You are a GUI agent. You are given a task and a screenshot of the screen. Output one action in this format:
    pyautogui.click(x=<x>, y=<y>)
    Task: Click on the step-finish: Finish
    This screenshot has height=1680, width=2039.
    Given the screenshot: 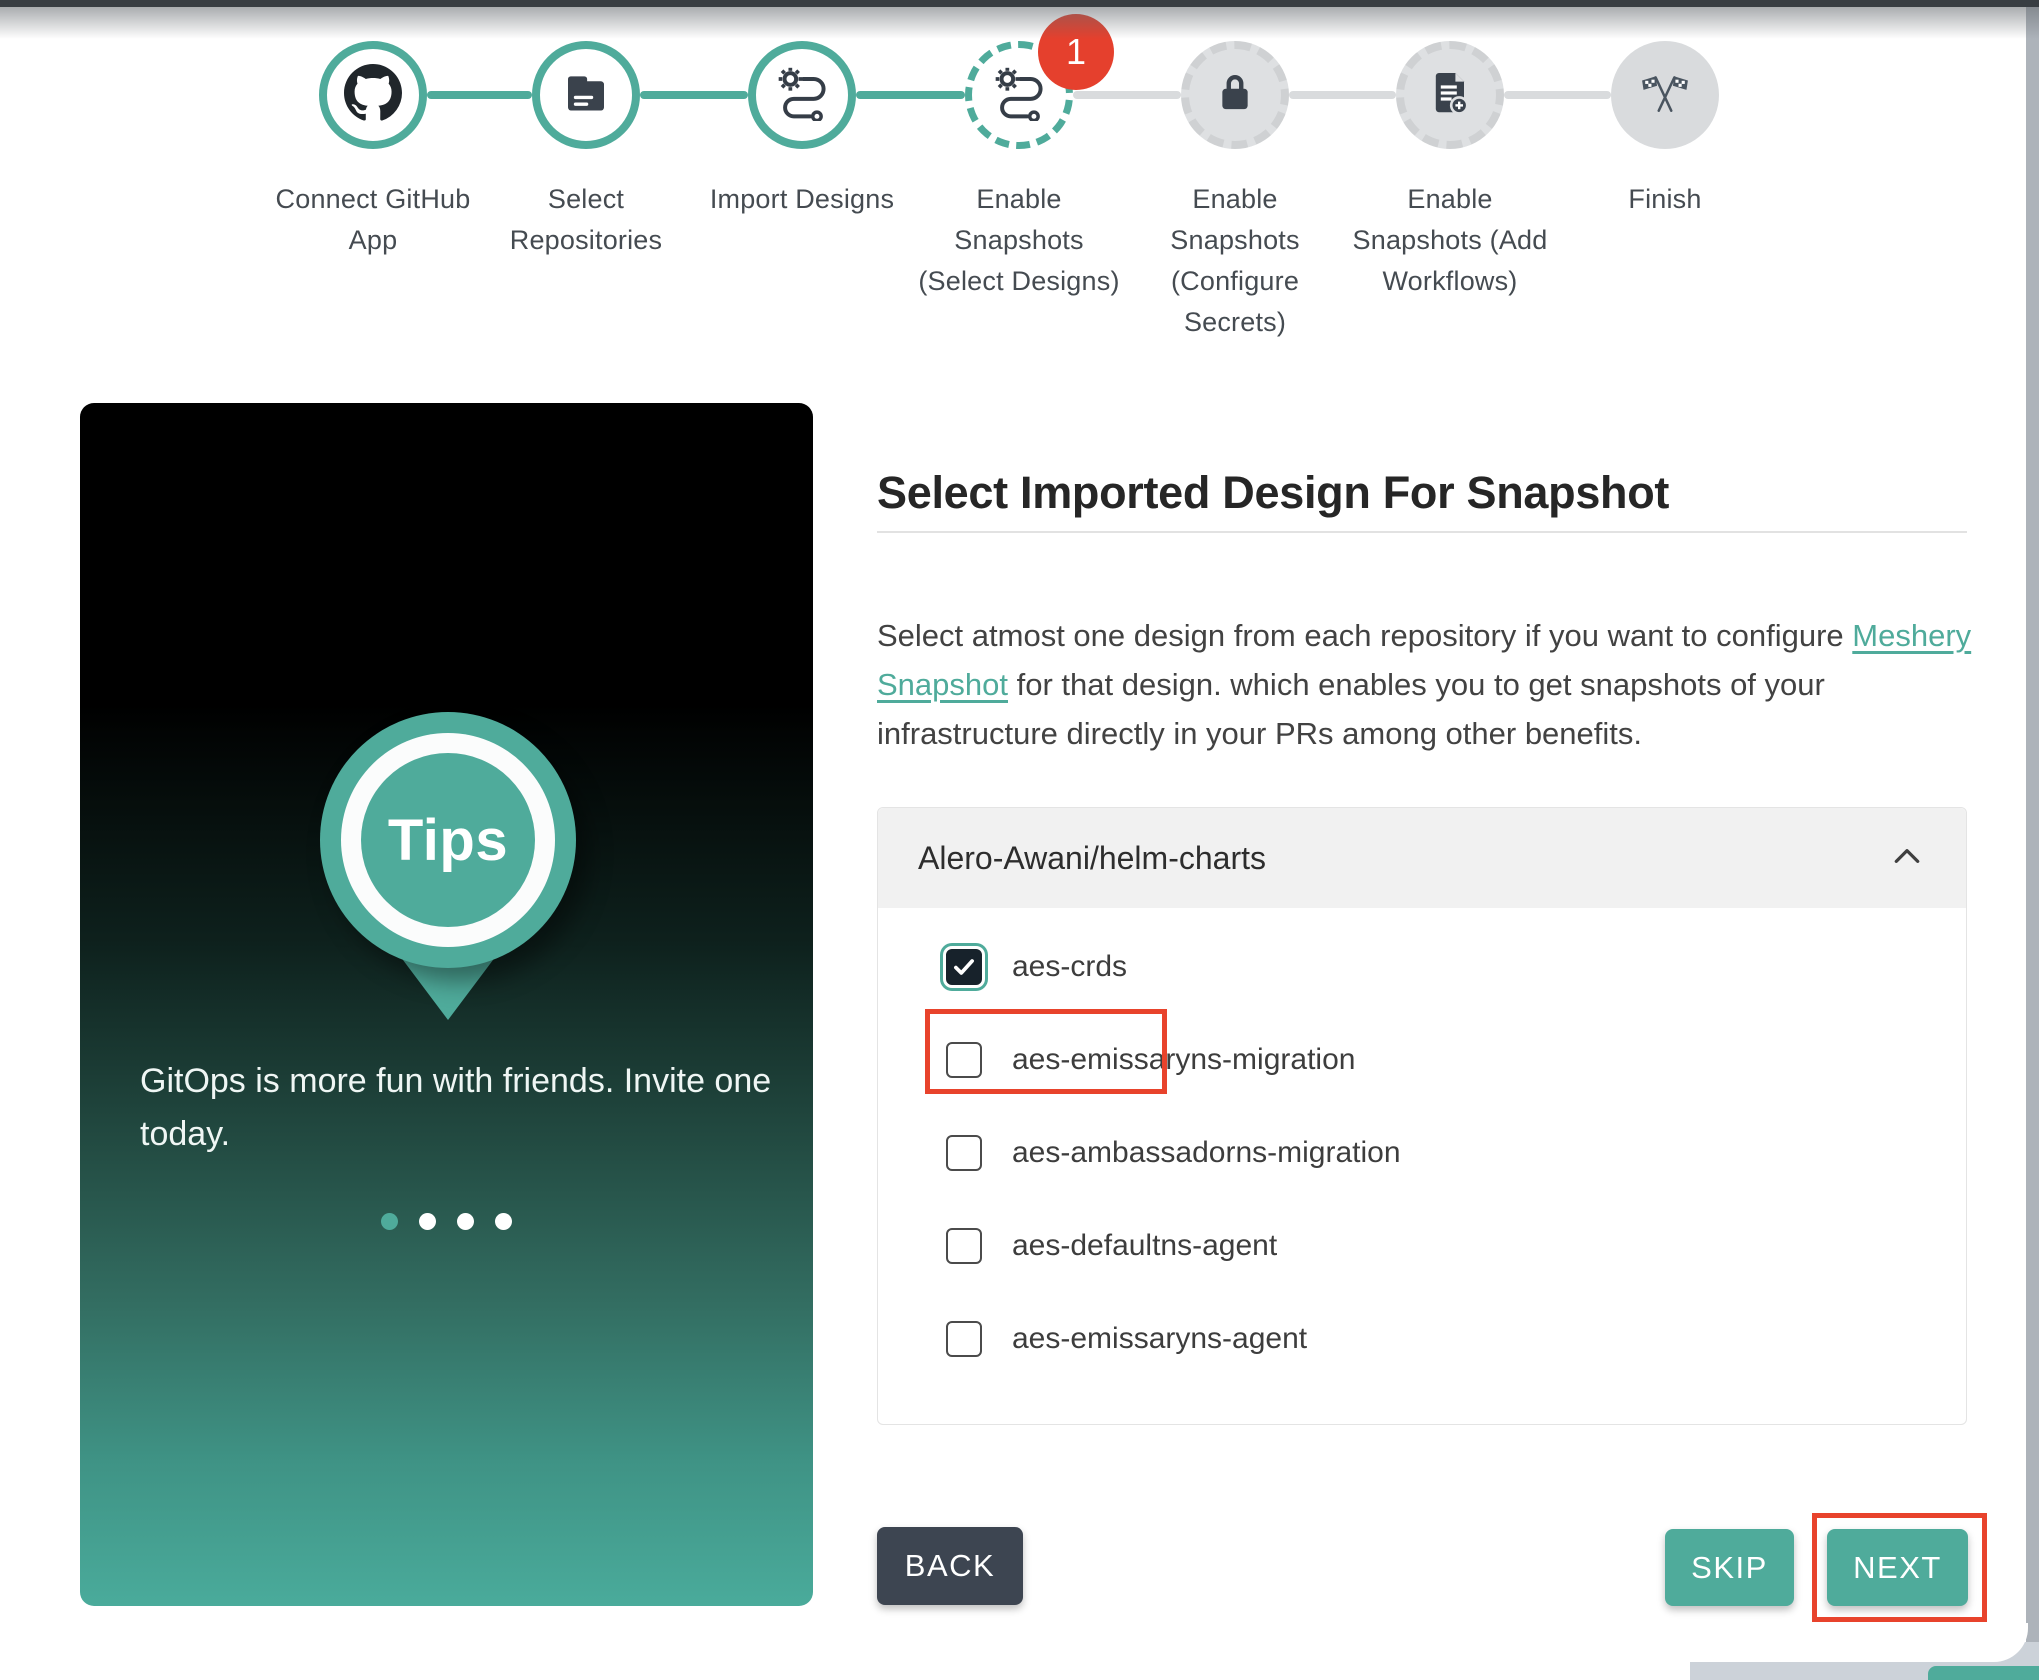 What is the action you would take?
    pyautogui.click(x=1665, y=130)
    